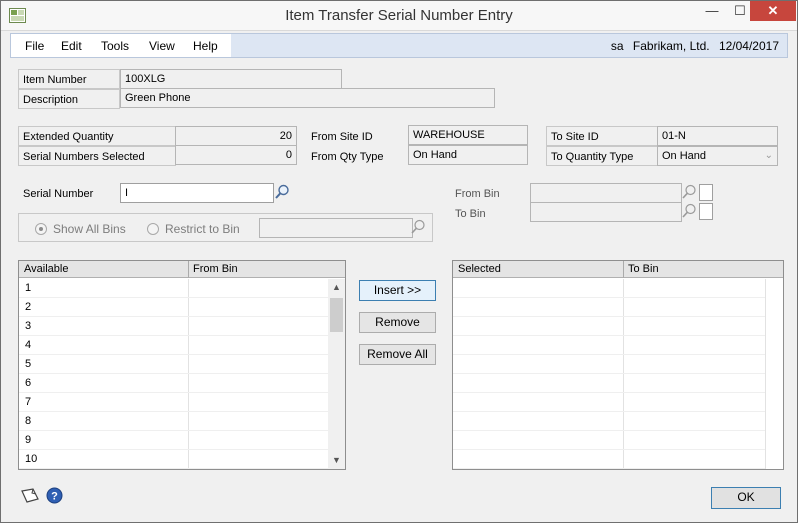  I want to click on to-bin-detail-button, so click(706, 211).